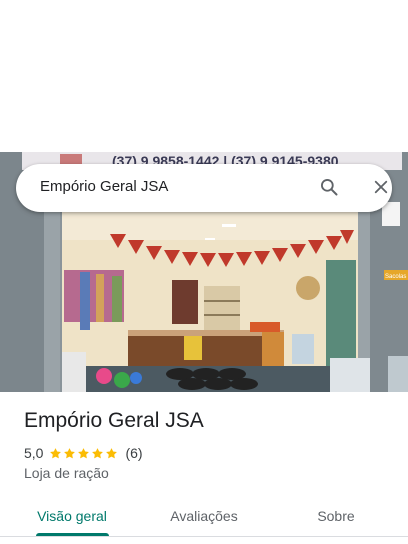  I want to click on rating-row: 5,0 (6), so click(83, 453).